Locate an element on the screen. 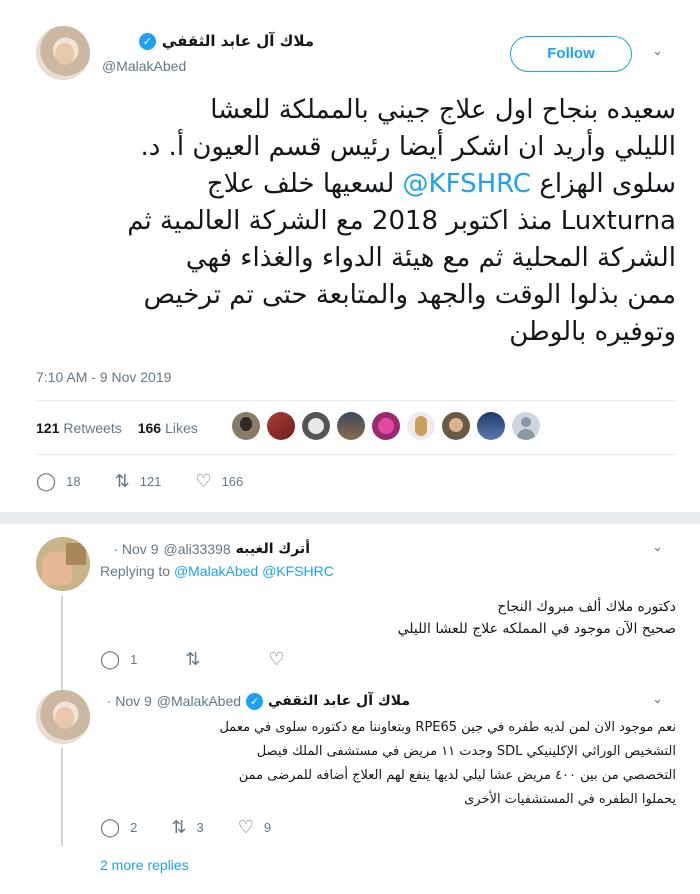  replying-mentions: @MalakAbed @KFSHRC is located at coordinates (254, 571).